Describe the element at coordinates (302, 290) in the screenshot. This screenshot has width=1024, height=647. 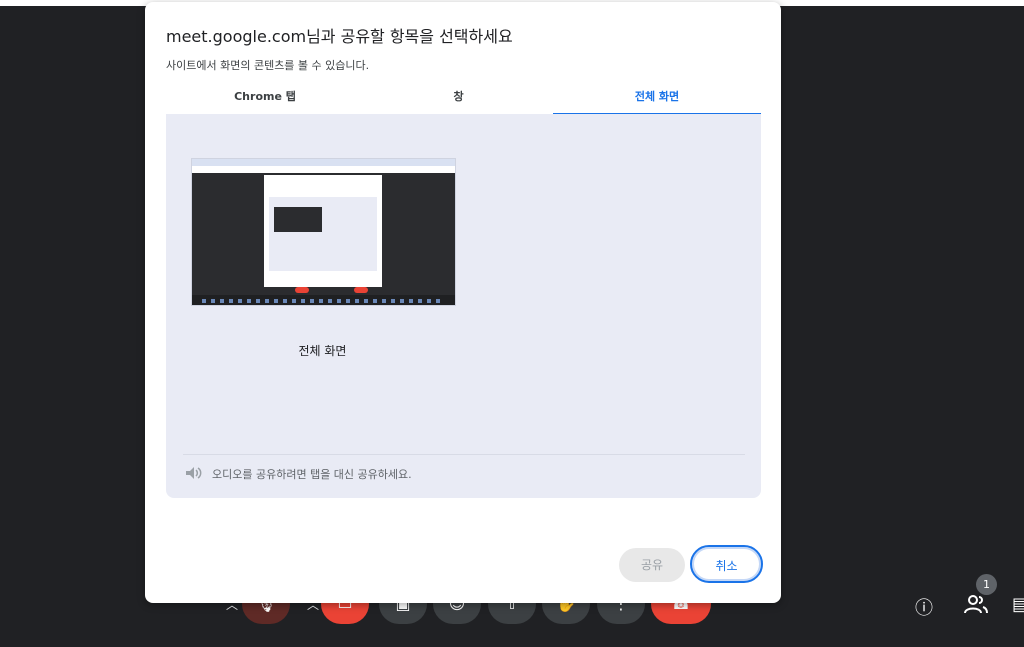
I see `thumbnail-camera-off-button` at that location.